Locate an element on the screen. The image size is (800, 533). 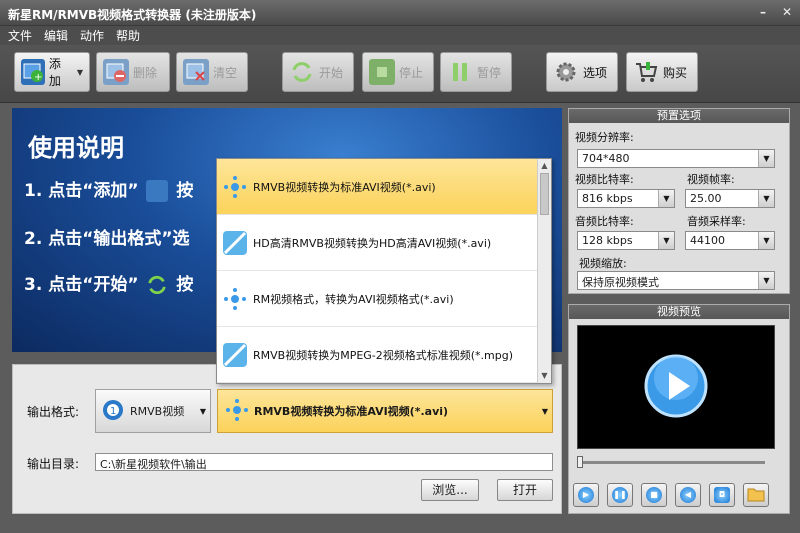
guide-step-2: 2. 点击“输出格式”选 is located at coordinates (107, 236).